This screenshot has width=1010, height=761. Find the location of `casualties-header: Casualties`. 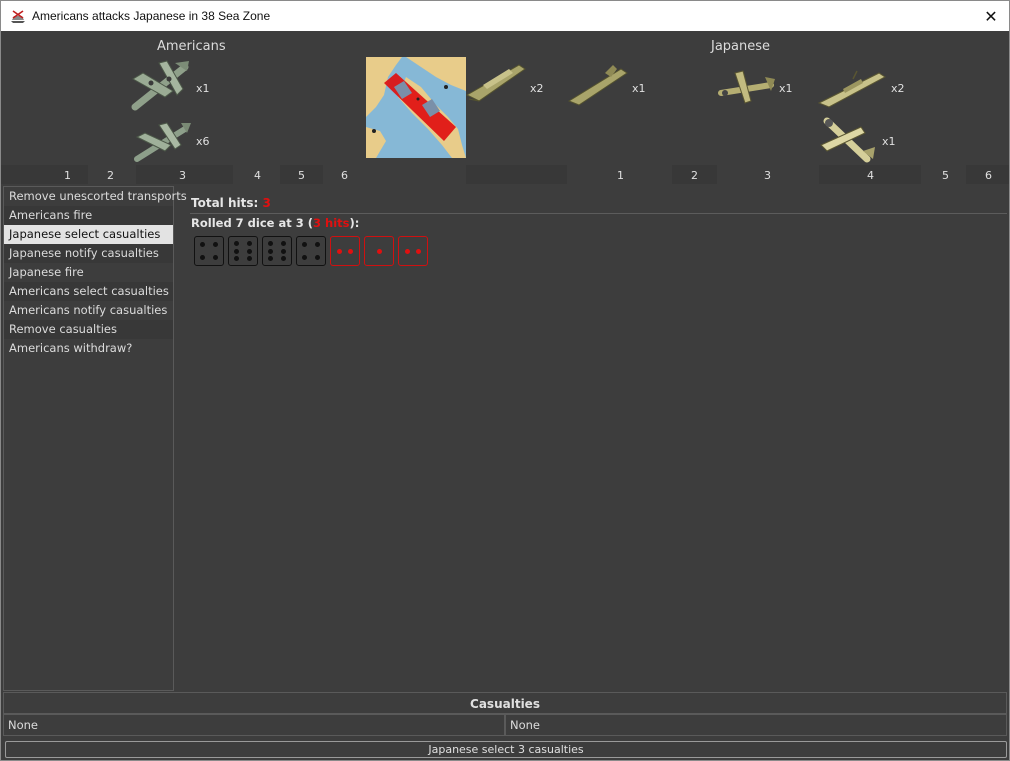

casualties-header: Casualties is located at coordinates (505, 703).